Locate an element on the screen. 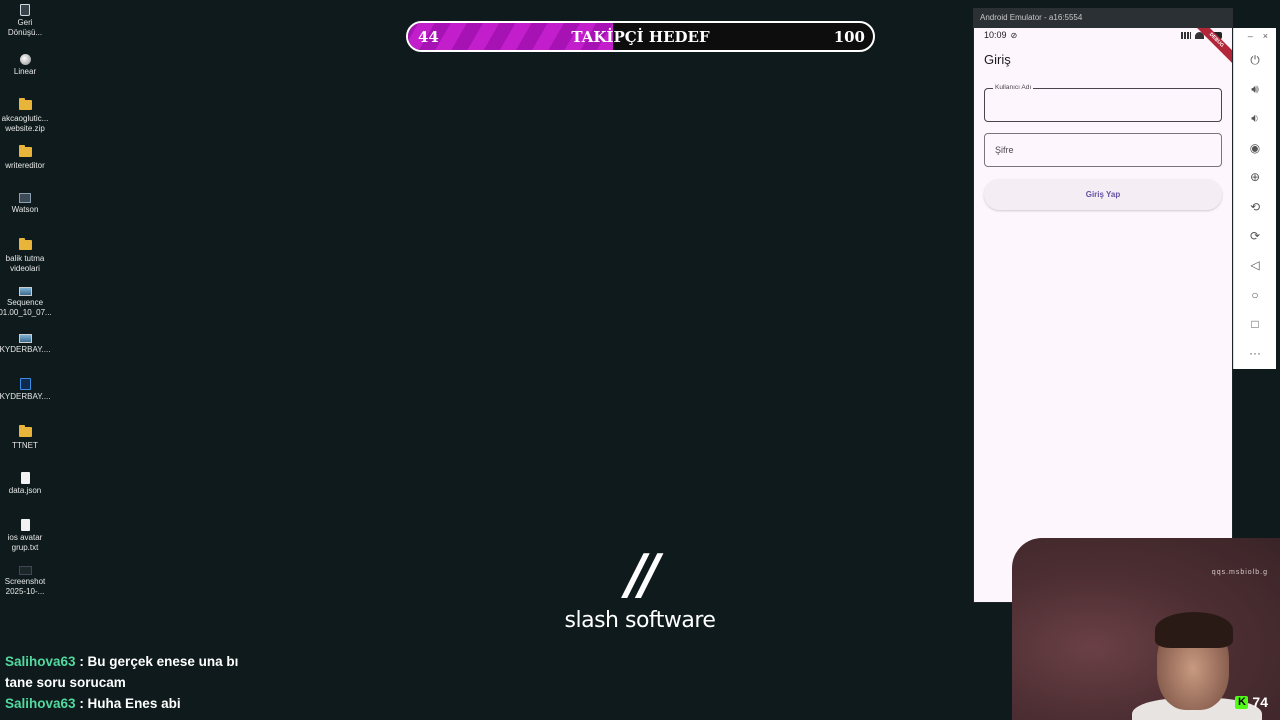  logo-text: slash software is located at coordinates (640, 620).